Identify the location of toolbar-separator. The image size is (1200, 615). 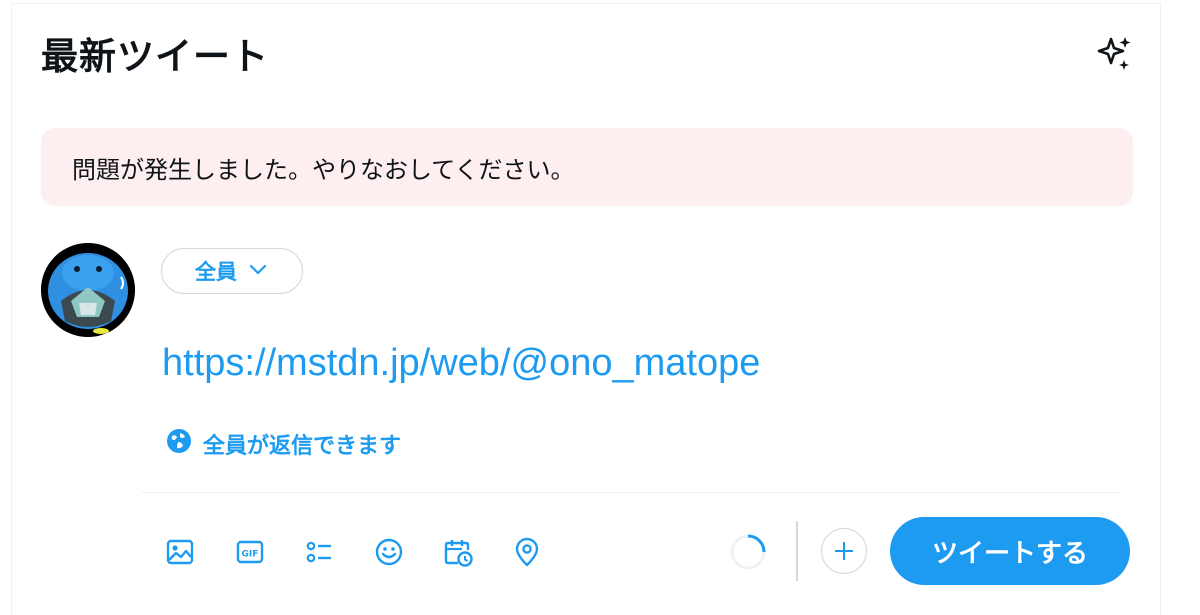
(797, 551).